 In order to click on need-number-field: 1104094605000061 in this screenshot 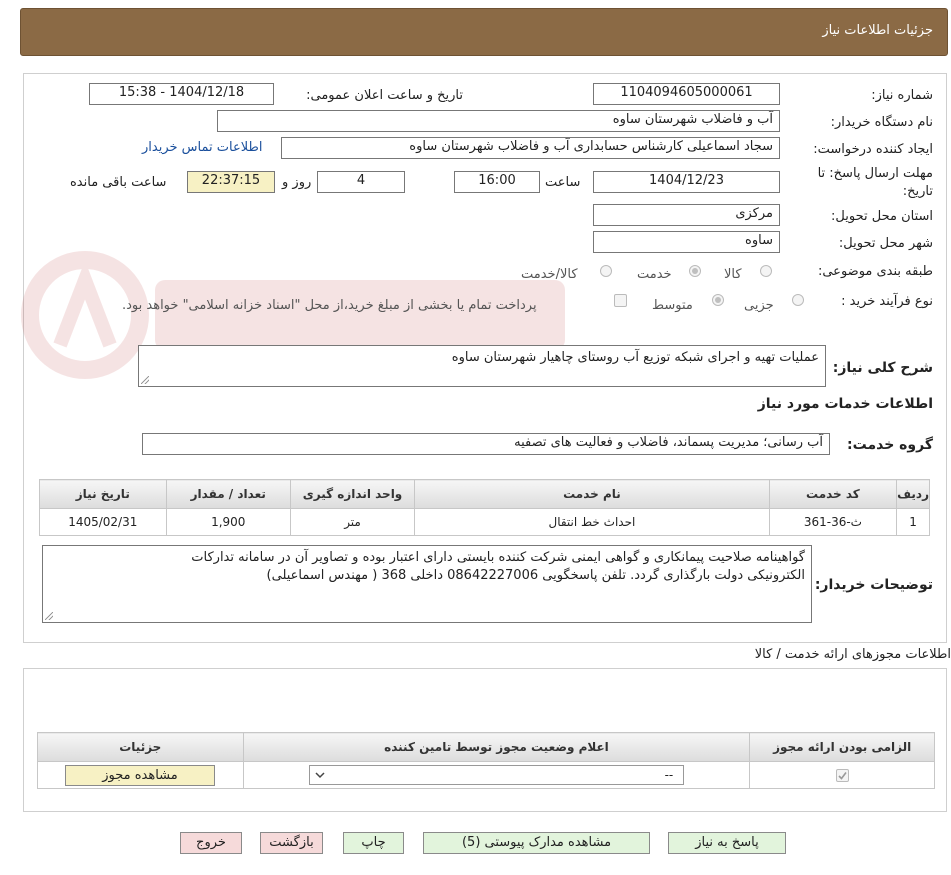, I will do `click(686, 94)`.